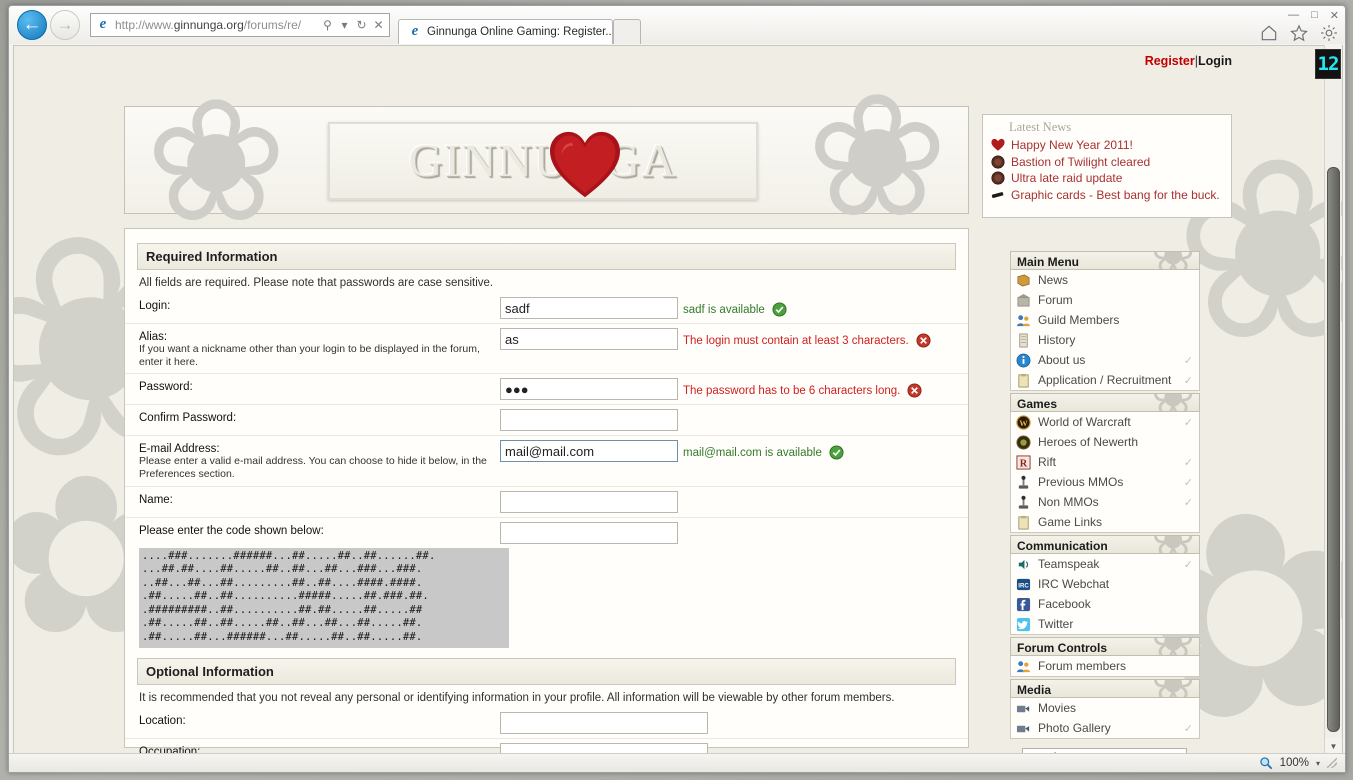 The image size is (1353, 780). What do you see at coordinates (1105, 646) in the screenshot?
I see `sidebar-group-title: ❀ Forum Controls` at bounding box center [1105, 646].